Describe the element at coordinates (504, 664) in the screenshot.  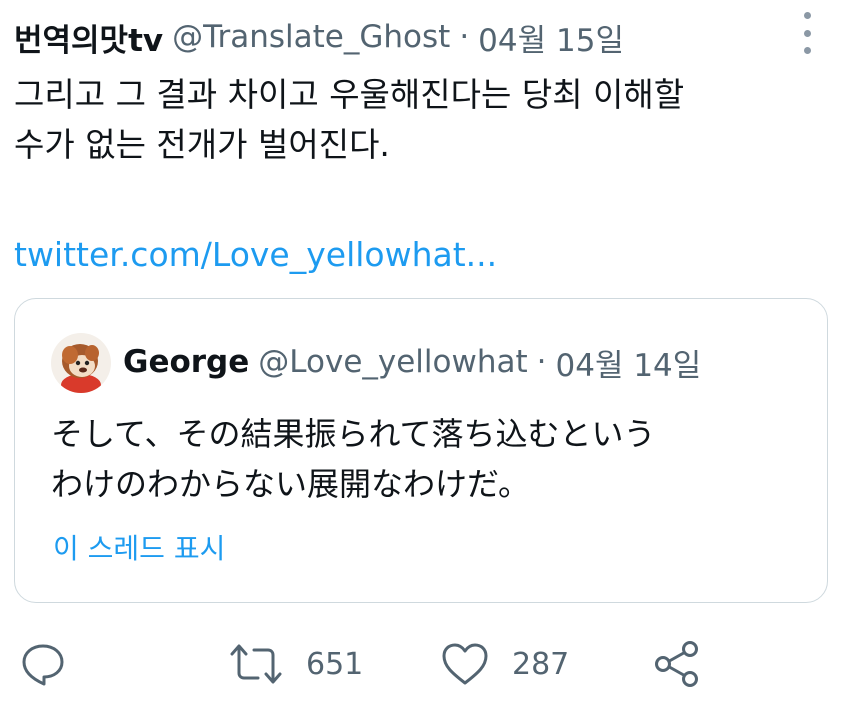
I see `like-button: 287` at that location.